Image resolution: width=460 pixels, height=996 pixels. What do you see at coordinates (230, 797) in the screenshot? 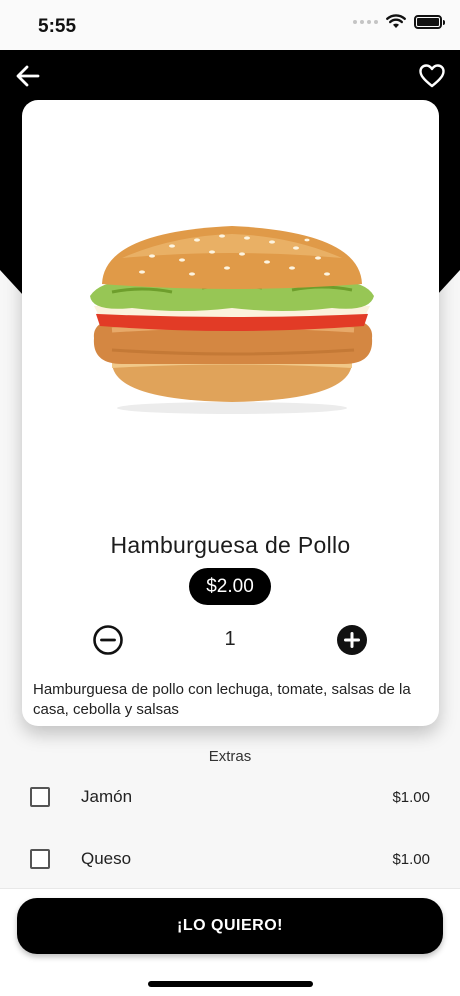
I see `extra-item: Jamón $1.00` at bounding box center [230, 797].